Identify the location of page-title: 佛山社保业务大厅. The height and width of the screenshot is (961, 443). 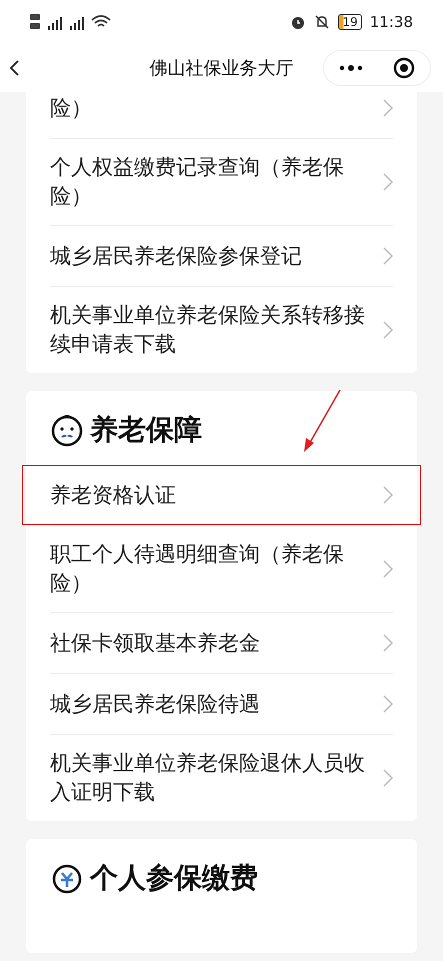
(222, 68).